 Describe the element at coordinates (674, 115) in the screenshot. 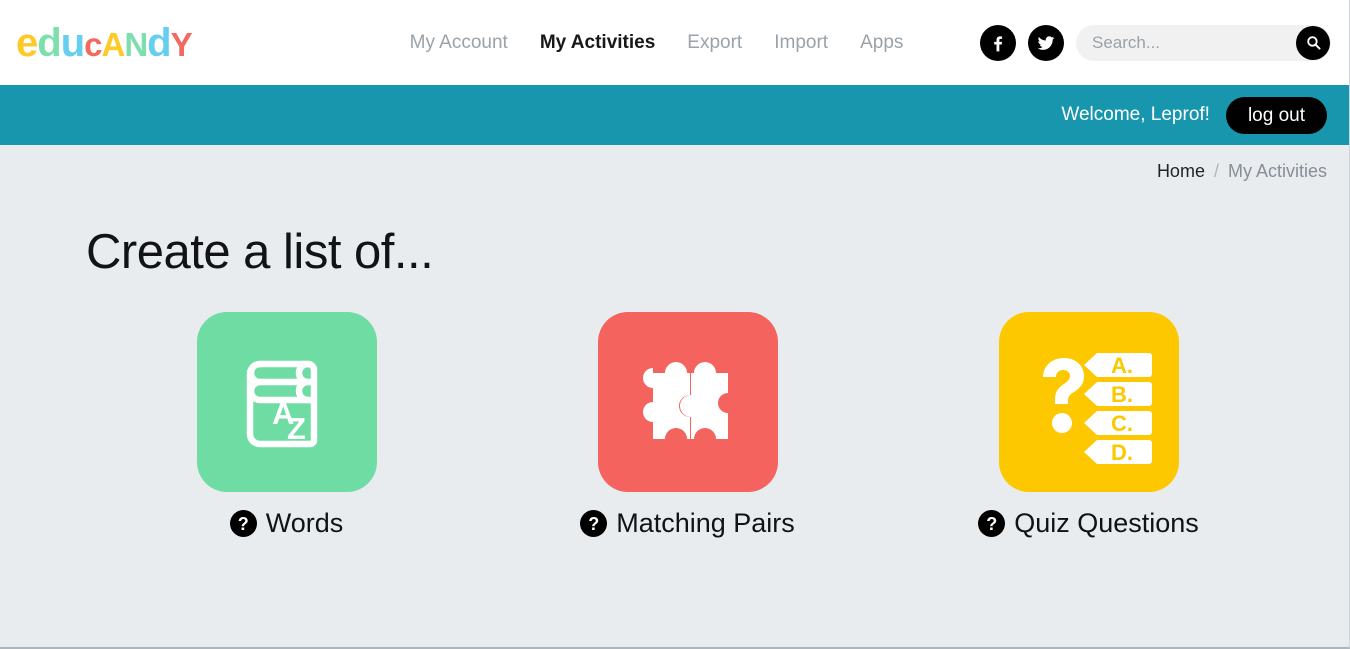

I see `user-bar: Welcome, Leprof! log out` at that location.